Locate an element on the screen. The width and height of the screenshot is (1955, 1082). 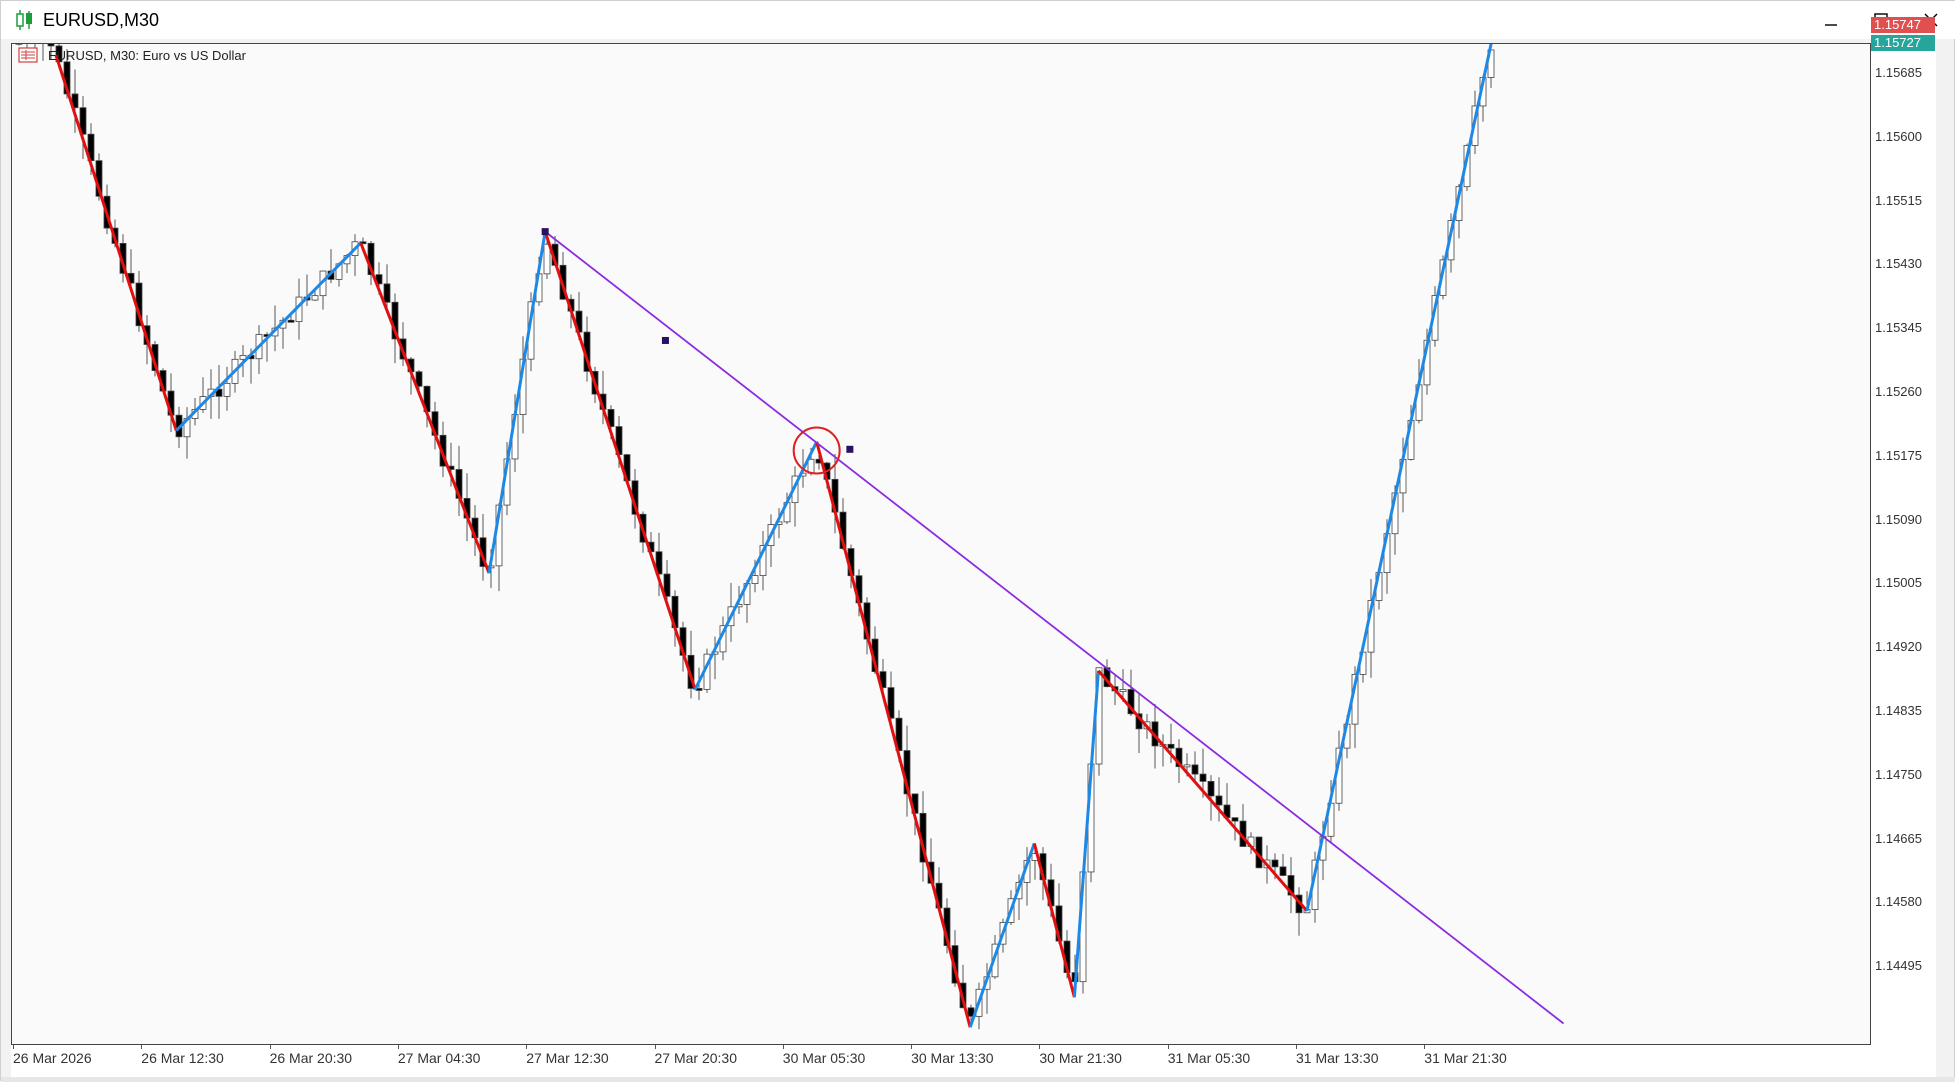
time-tick-label: 27 Mar 20:30 is located at coordinates (696, 1058).